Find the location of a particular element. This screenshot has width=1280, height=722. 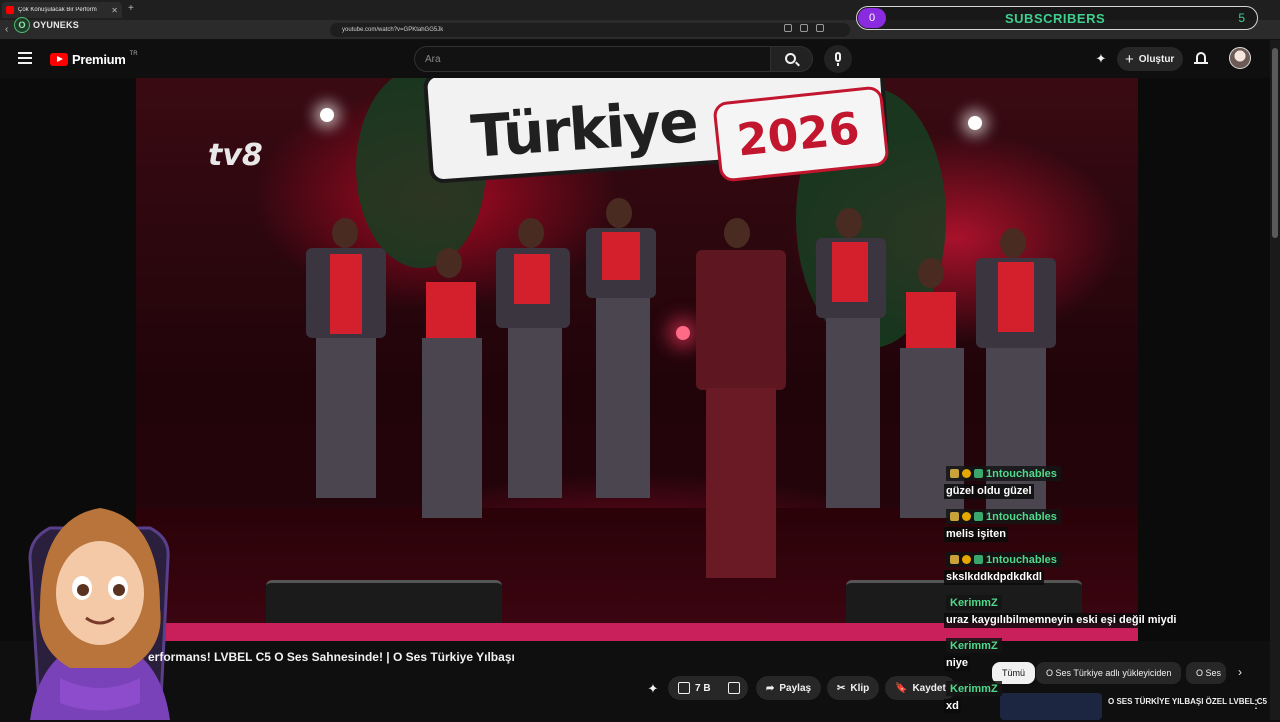

thumbs-down-icon is located at coordinates (734, 688).